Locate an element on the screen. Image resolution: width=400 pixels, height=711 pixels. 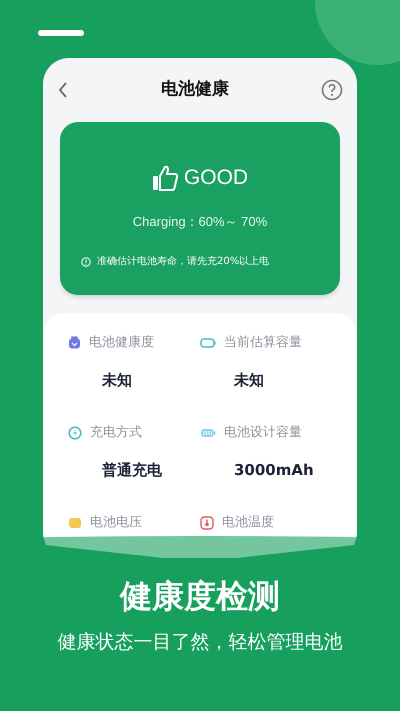
battery-icon is located at coordinates (208, 343).